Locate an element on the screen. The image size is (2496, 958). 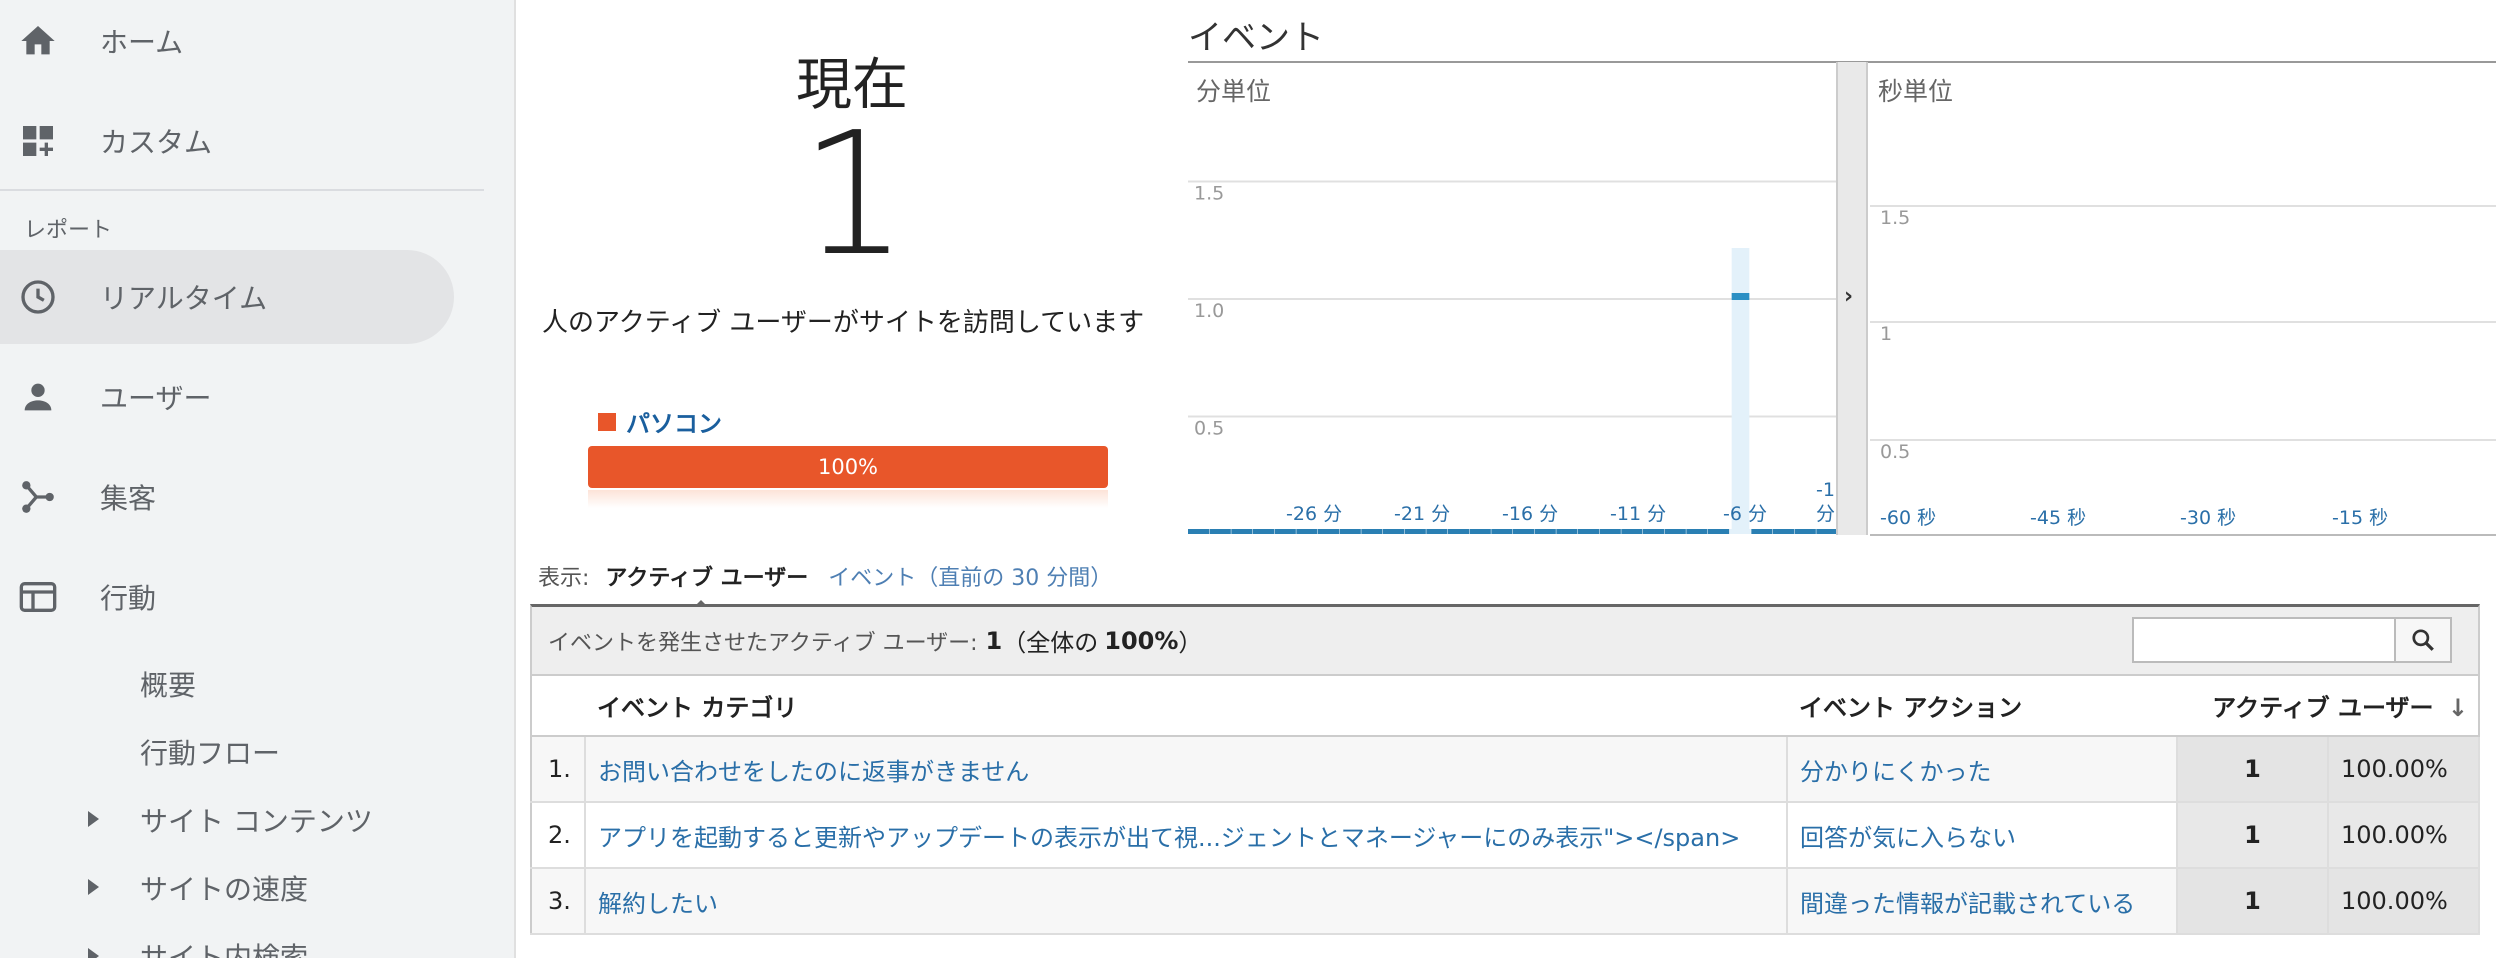
nav-users: ユーザー is located at coordinates (242, 397).